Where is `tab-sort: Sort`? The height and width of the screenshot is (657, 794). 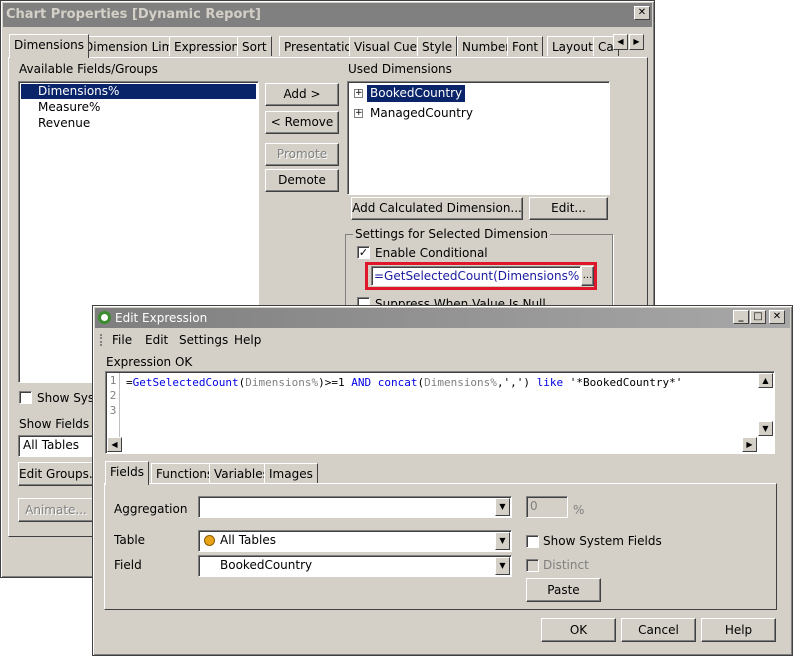 tab-sort: Sort is located at coordinates (254, 46).